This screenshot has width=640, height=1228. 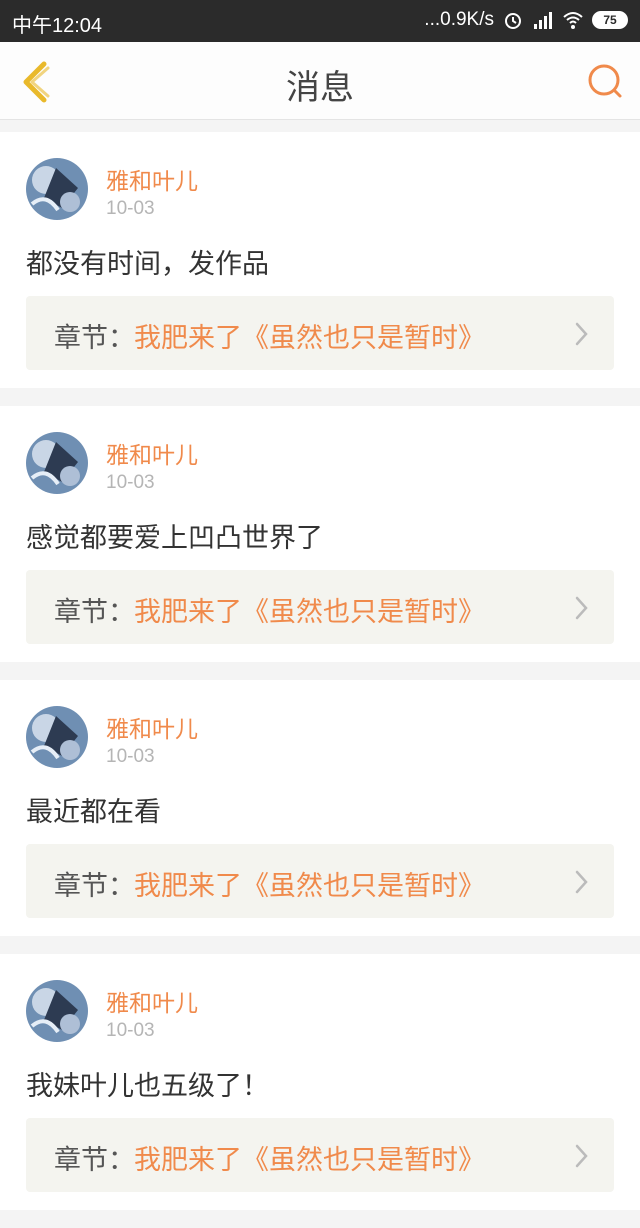 What do you see at coordinates (526, 20) in the screenshot?
I see `status-icons: ...0.9K/s 75` at bounding box center [526, 20].